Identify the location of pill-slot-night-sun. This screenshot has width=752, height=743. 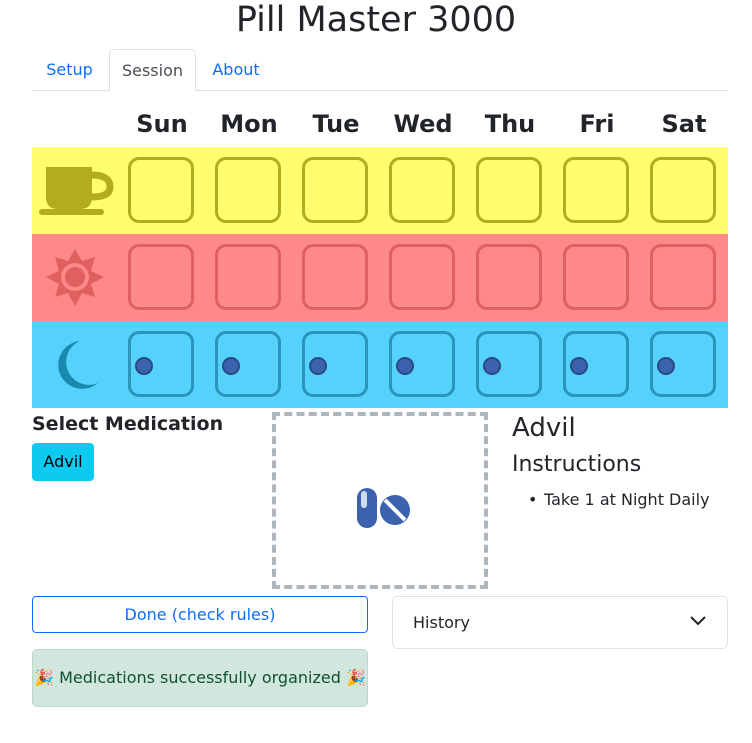
(161, 364).